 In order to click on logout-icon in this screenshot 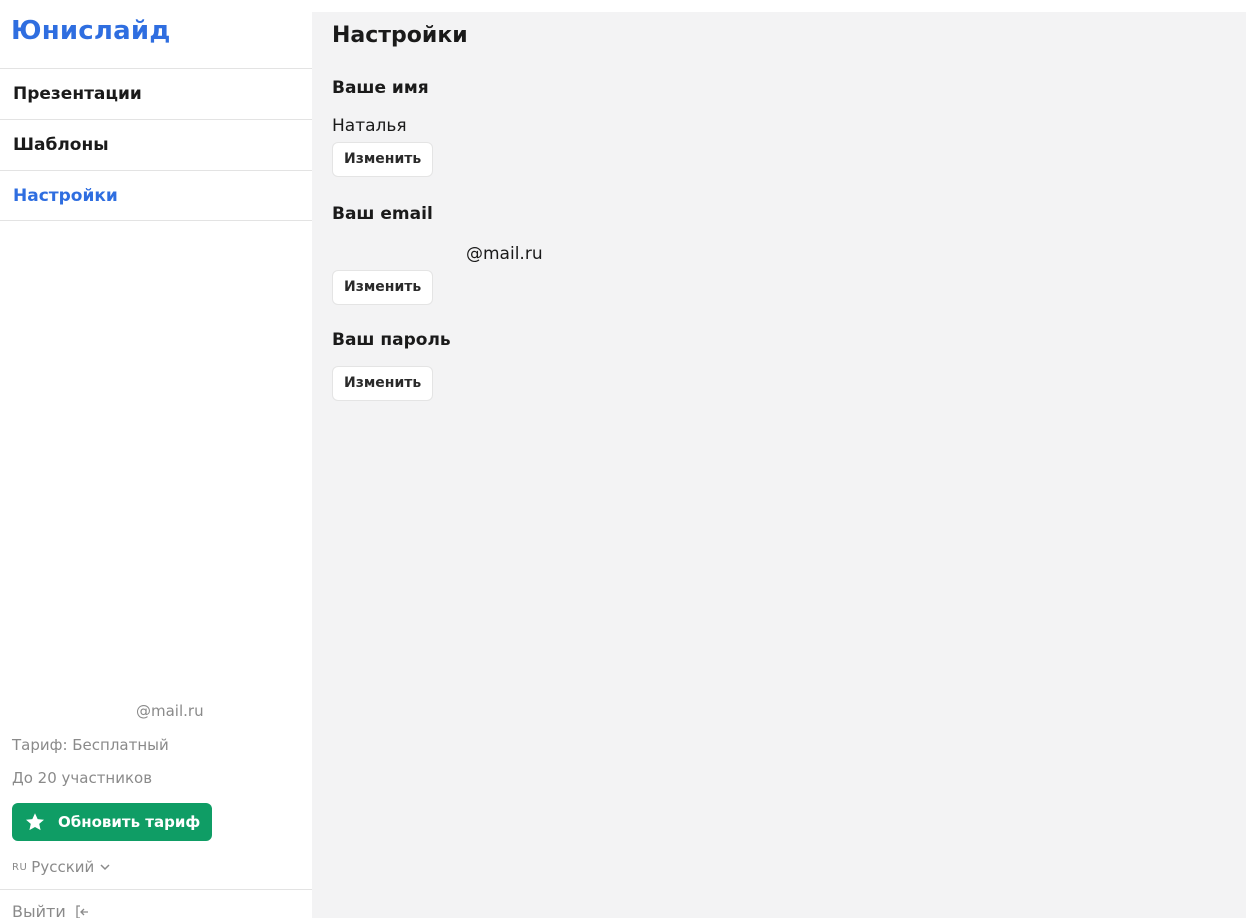, I will do `click(82, 911)`.